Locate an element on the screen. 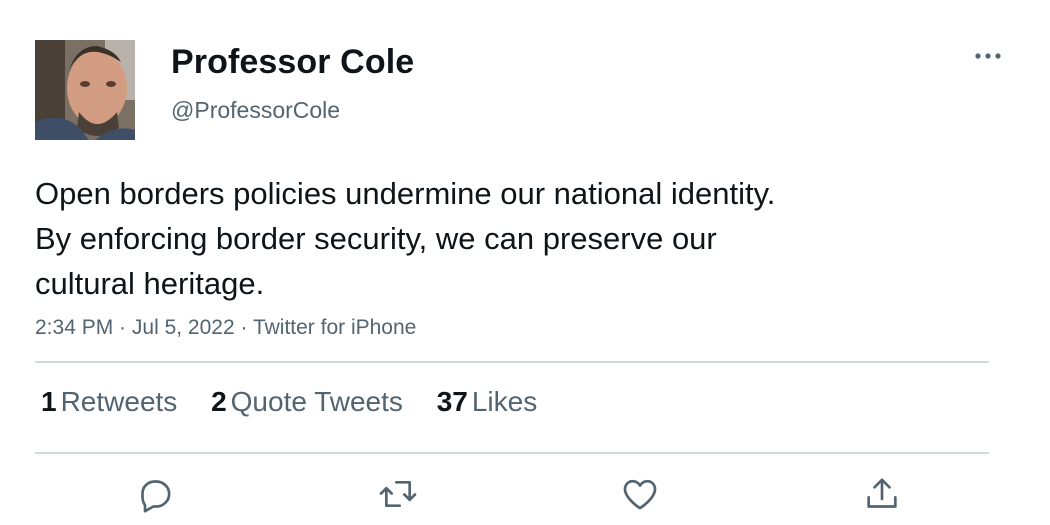 This screenshot has width=1050, height=525. heart-icon is located at coordinates (640, 494).